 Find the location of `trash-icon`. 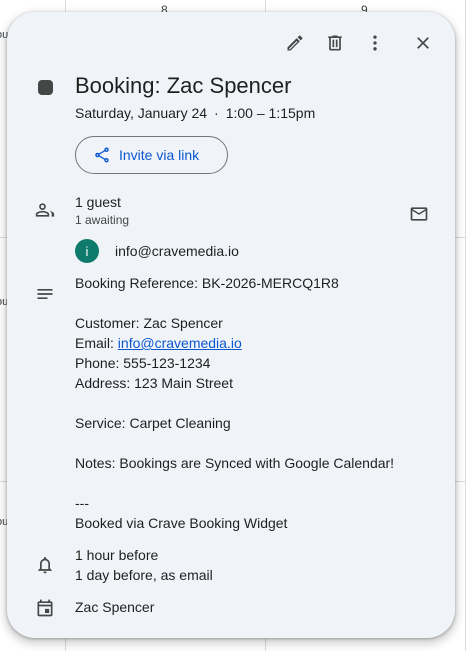

trash-icon is located at coordinates (335, 43).